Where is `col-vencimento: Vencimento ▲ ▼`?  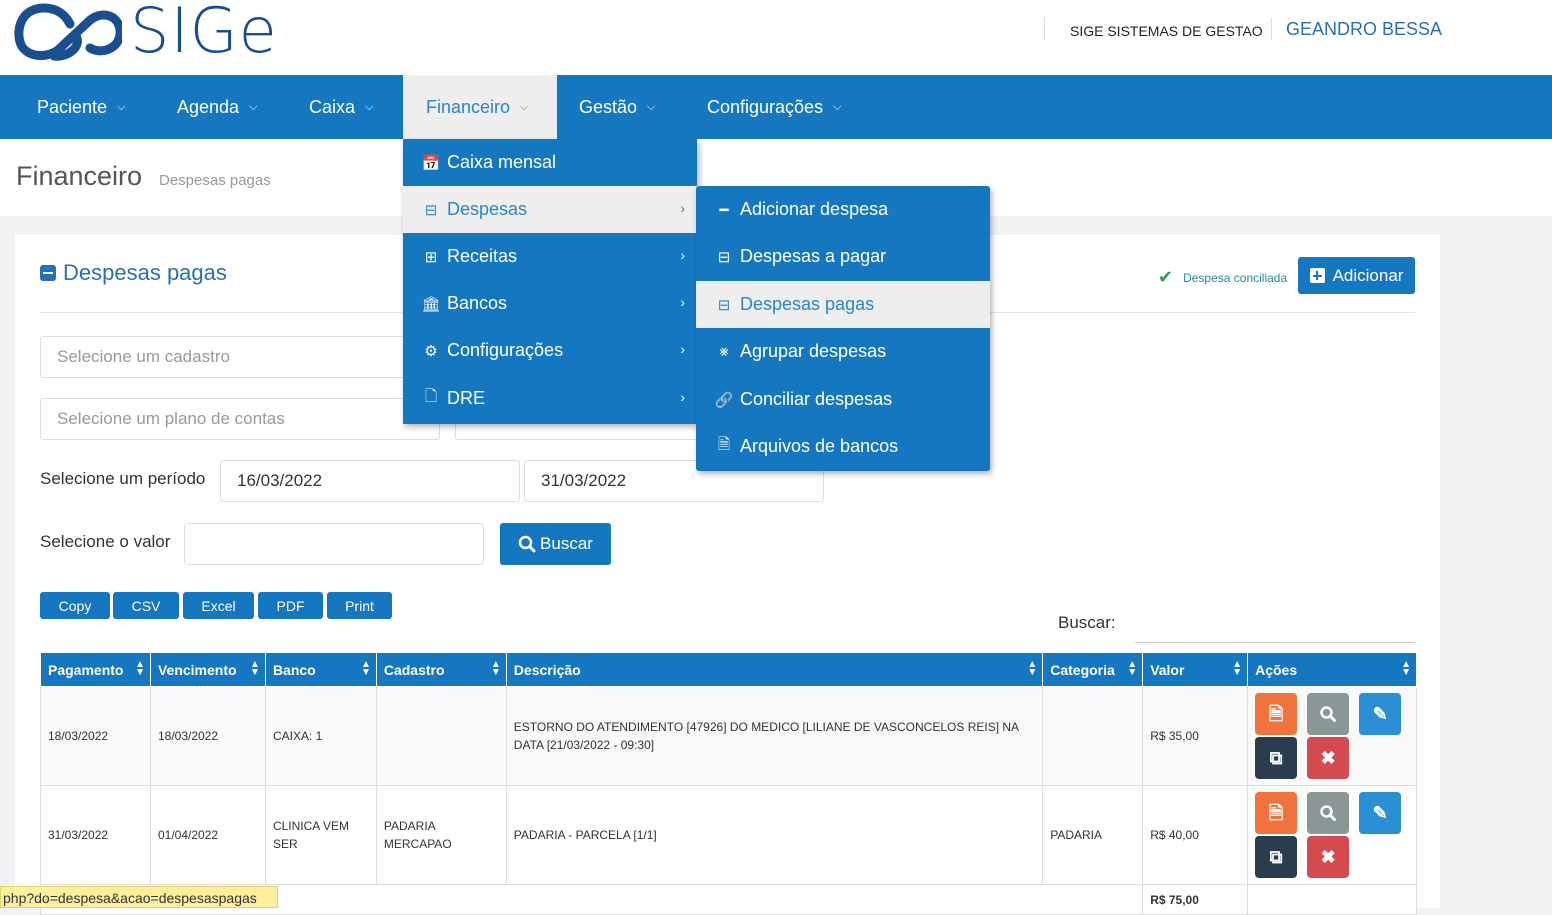
col-vencimento: Vencimento ▲ ▼ is located at coordinates (207, 669).